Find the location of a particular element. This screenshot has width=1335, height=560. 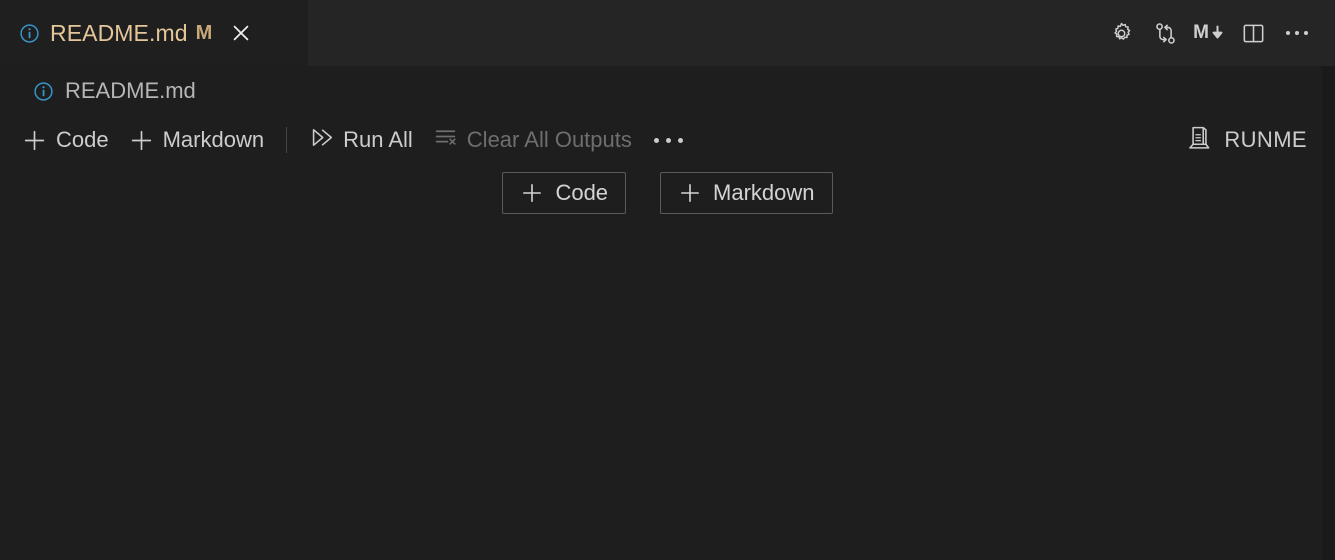

git-compare-icon is located at coordinates (1165, 33).